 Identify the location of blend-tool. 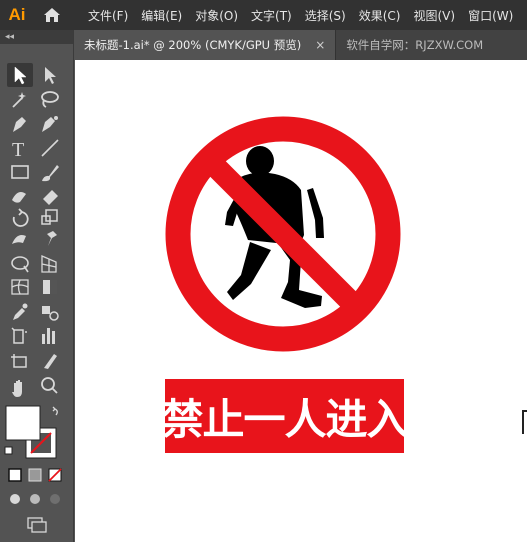
(50, 313).